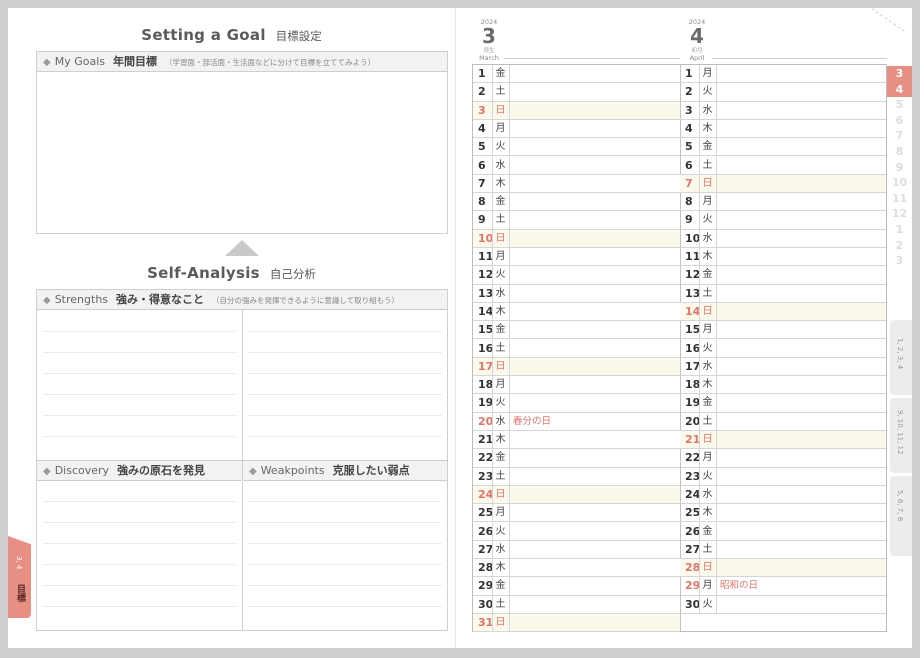  I want to click on calendar-day-row: 4月, so click(576, 129).